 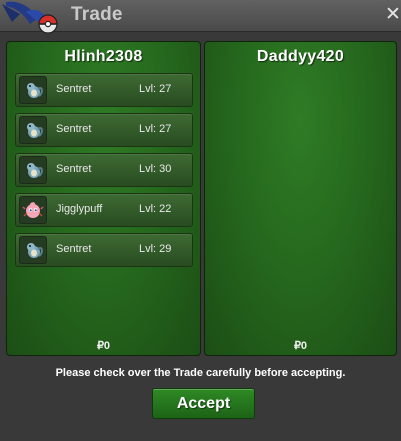 What do you see at coordinates (104, 250) in the screenshot?
I see `pokemon-row: Sentret Lvl: 29` at bounding box center [104, 250].